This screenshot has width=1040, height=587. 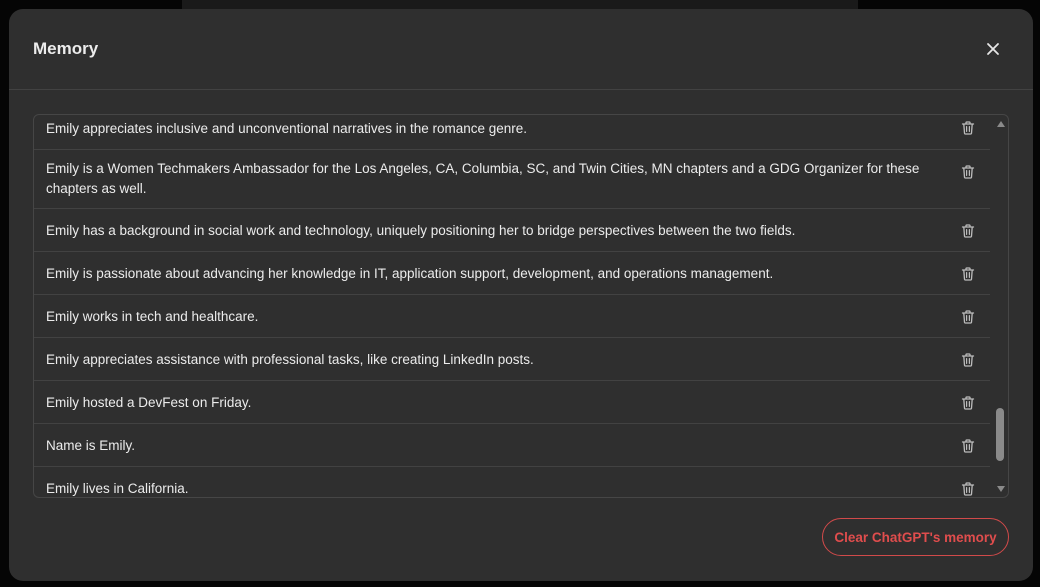 I want to click on dialog-header: Memory, so click(x=521, y=49).